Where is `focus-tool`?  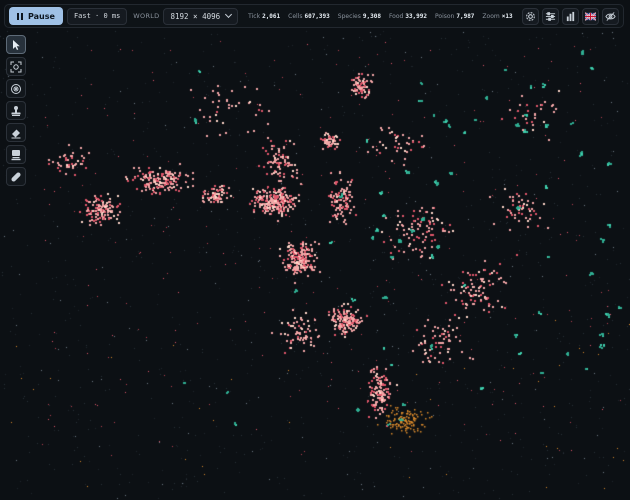
focus-tool is located at coordinates (16, 66).